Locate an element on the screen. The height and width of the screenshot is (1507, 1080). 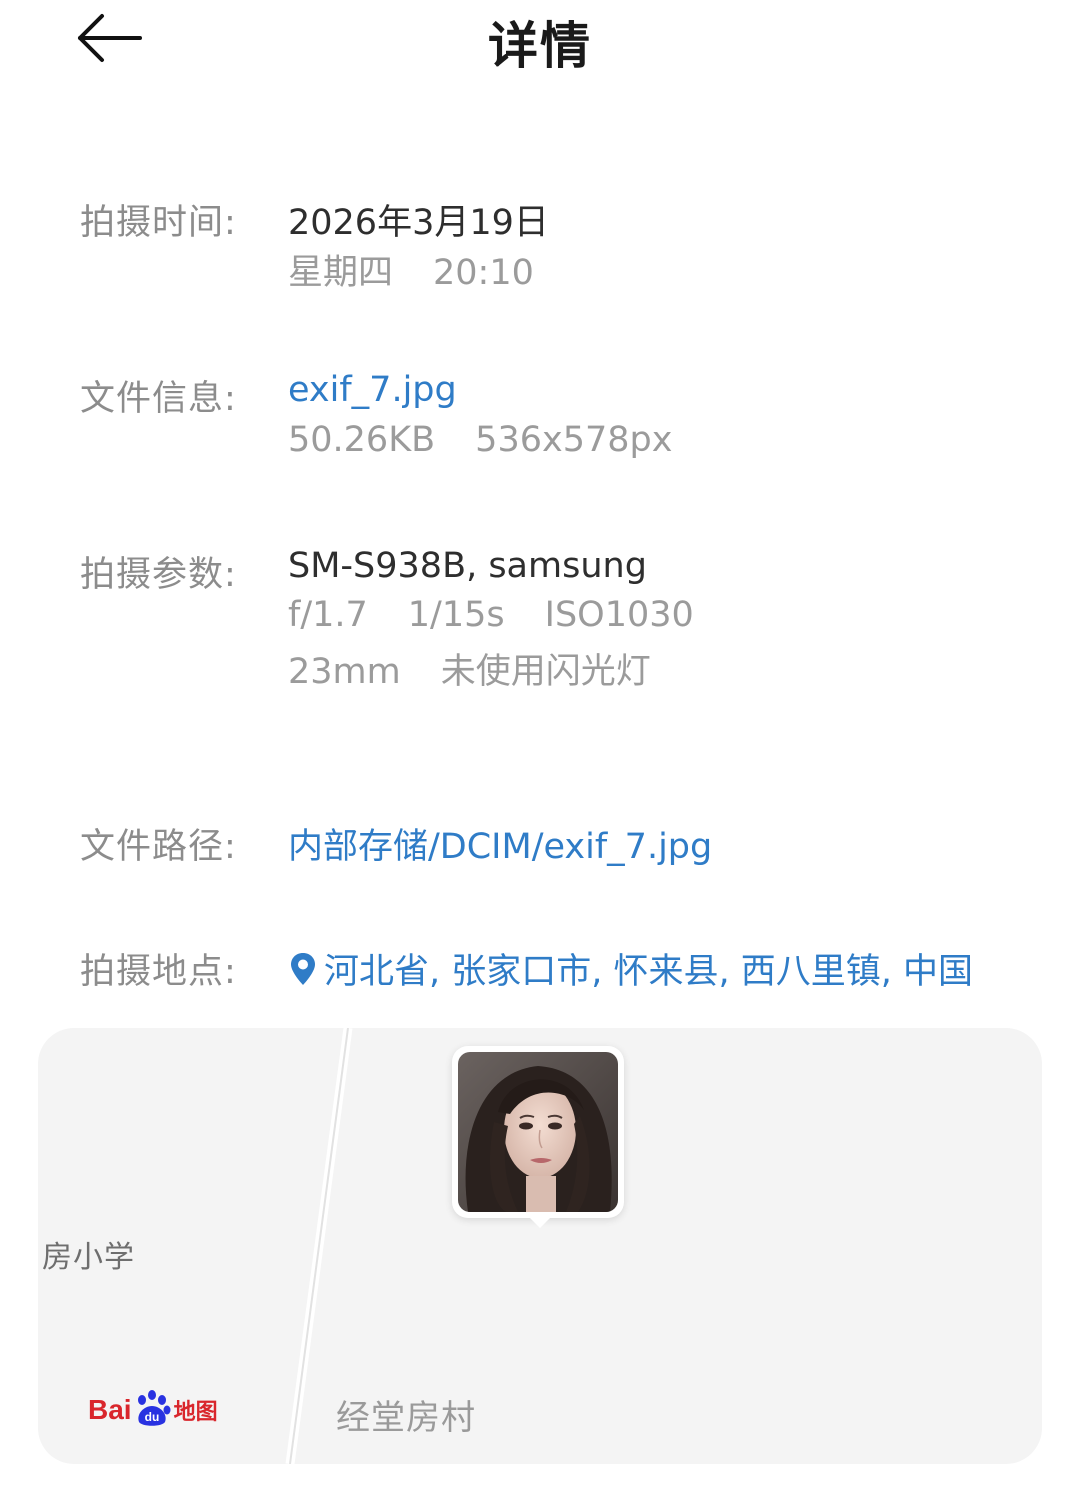
marker-pointer is located at coordinates (540, 1223).